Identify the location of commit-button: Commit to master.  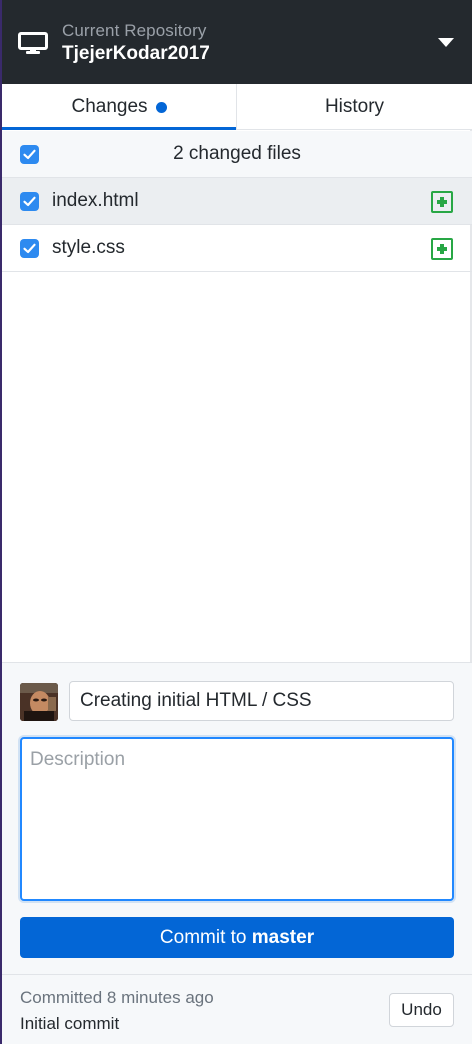
(237, 937).